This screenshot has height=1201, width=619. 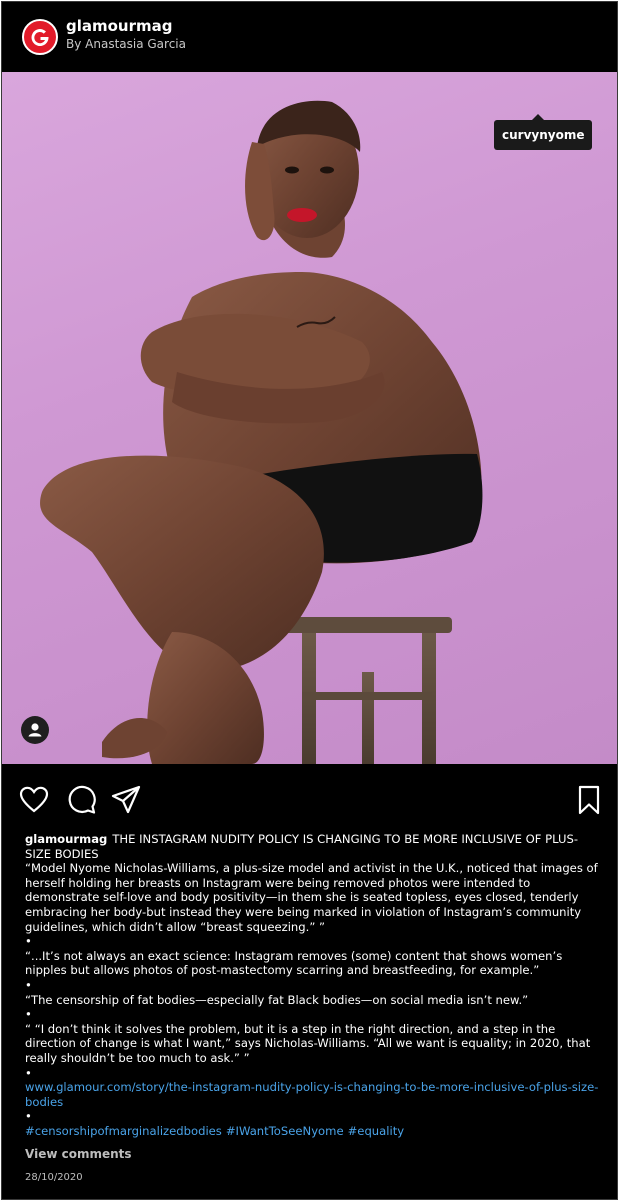 What do you see at coordinates (119, 26) in the screenshot?
I see `account-username: glamourmag` at bounding box center [119, 26].